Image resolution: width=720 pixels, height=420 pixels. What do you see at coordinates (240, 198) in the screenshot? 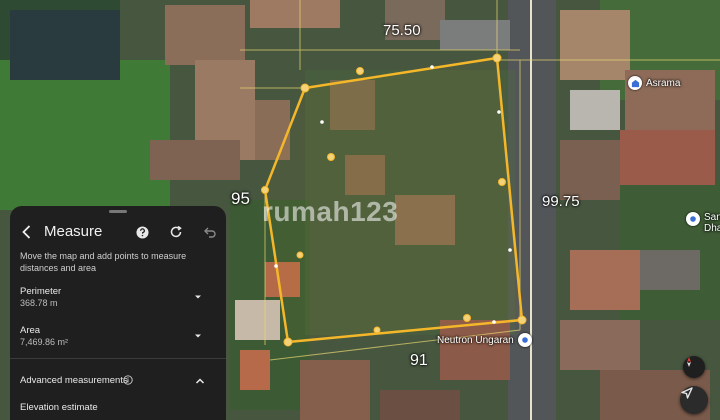
I see `edge-length-left: 95` at bounding box center [240, 198].